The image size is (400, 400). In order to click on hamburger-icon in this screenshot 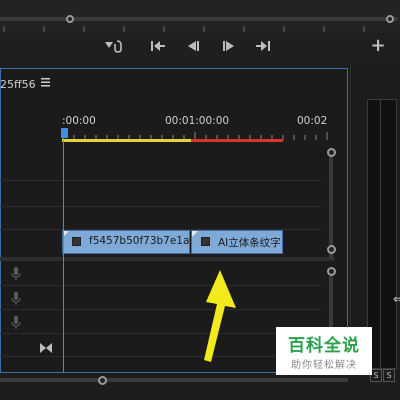, I will do `click(46, 83)`.